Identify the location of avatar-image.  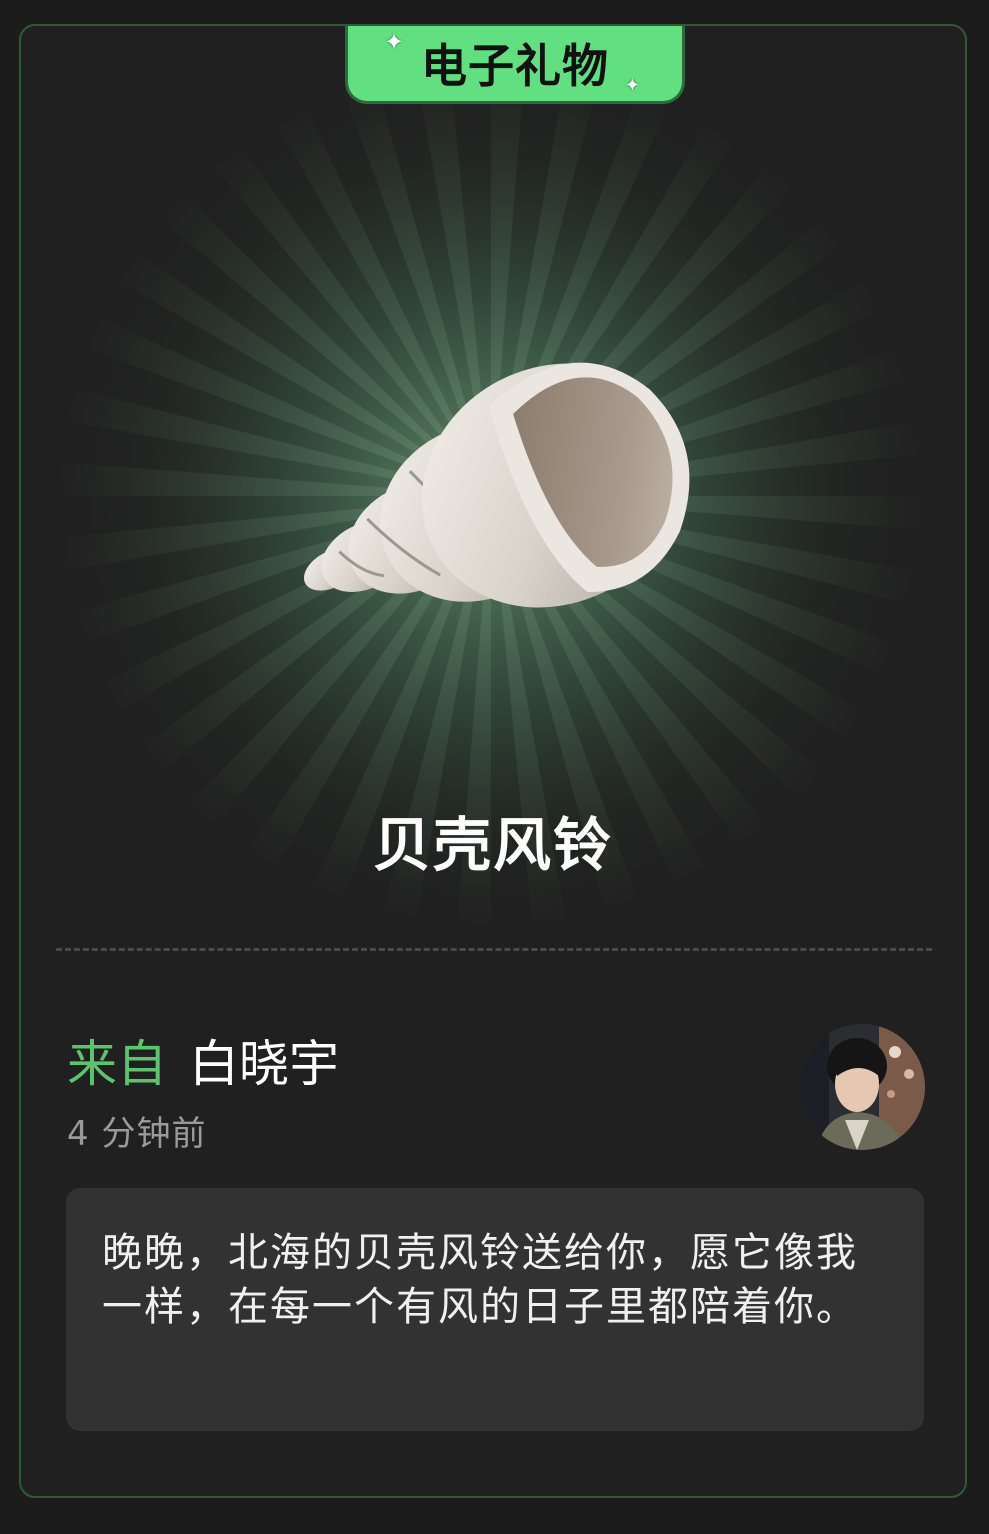
(862, 1087).